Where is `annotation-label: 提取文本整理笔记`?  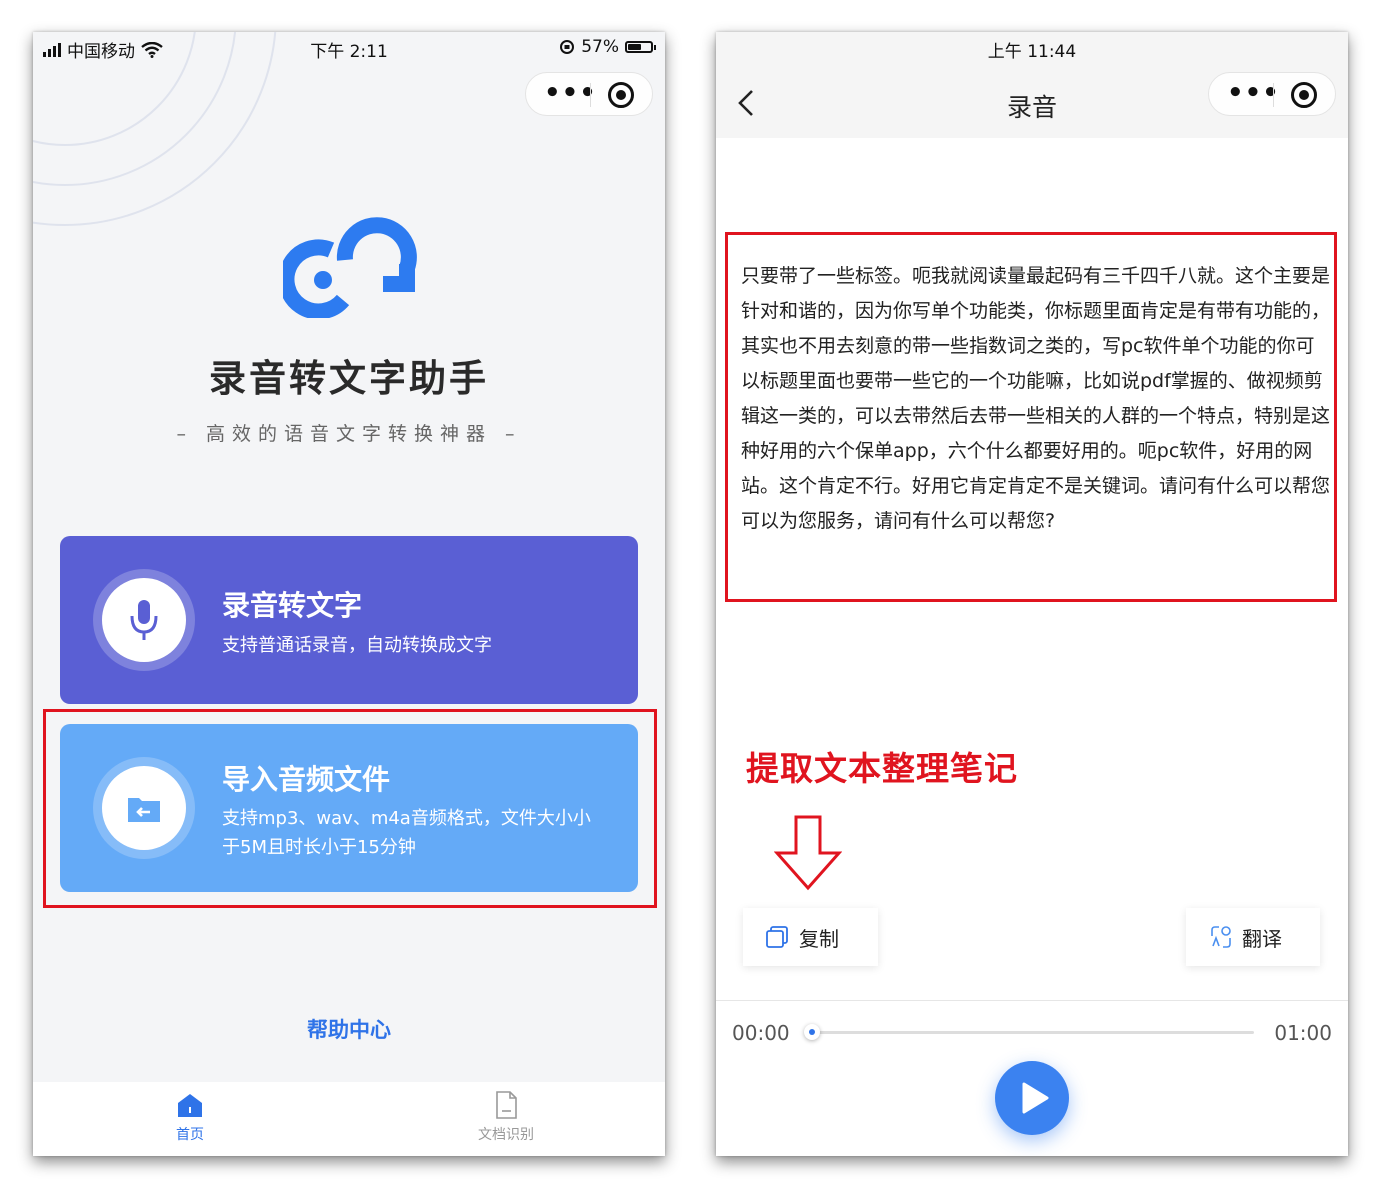
annotation-label: 提取文本整理笔记 is located at coordinates (882, 768).